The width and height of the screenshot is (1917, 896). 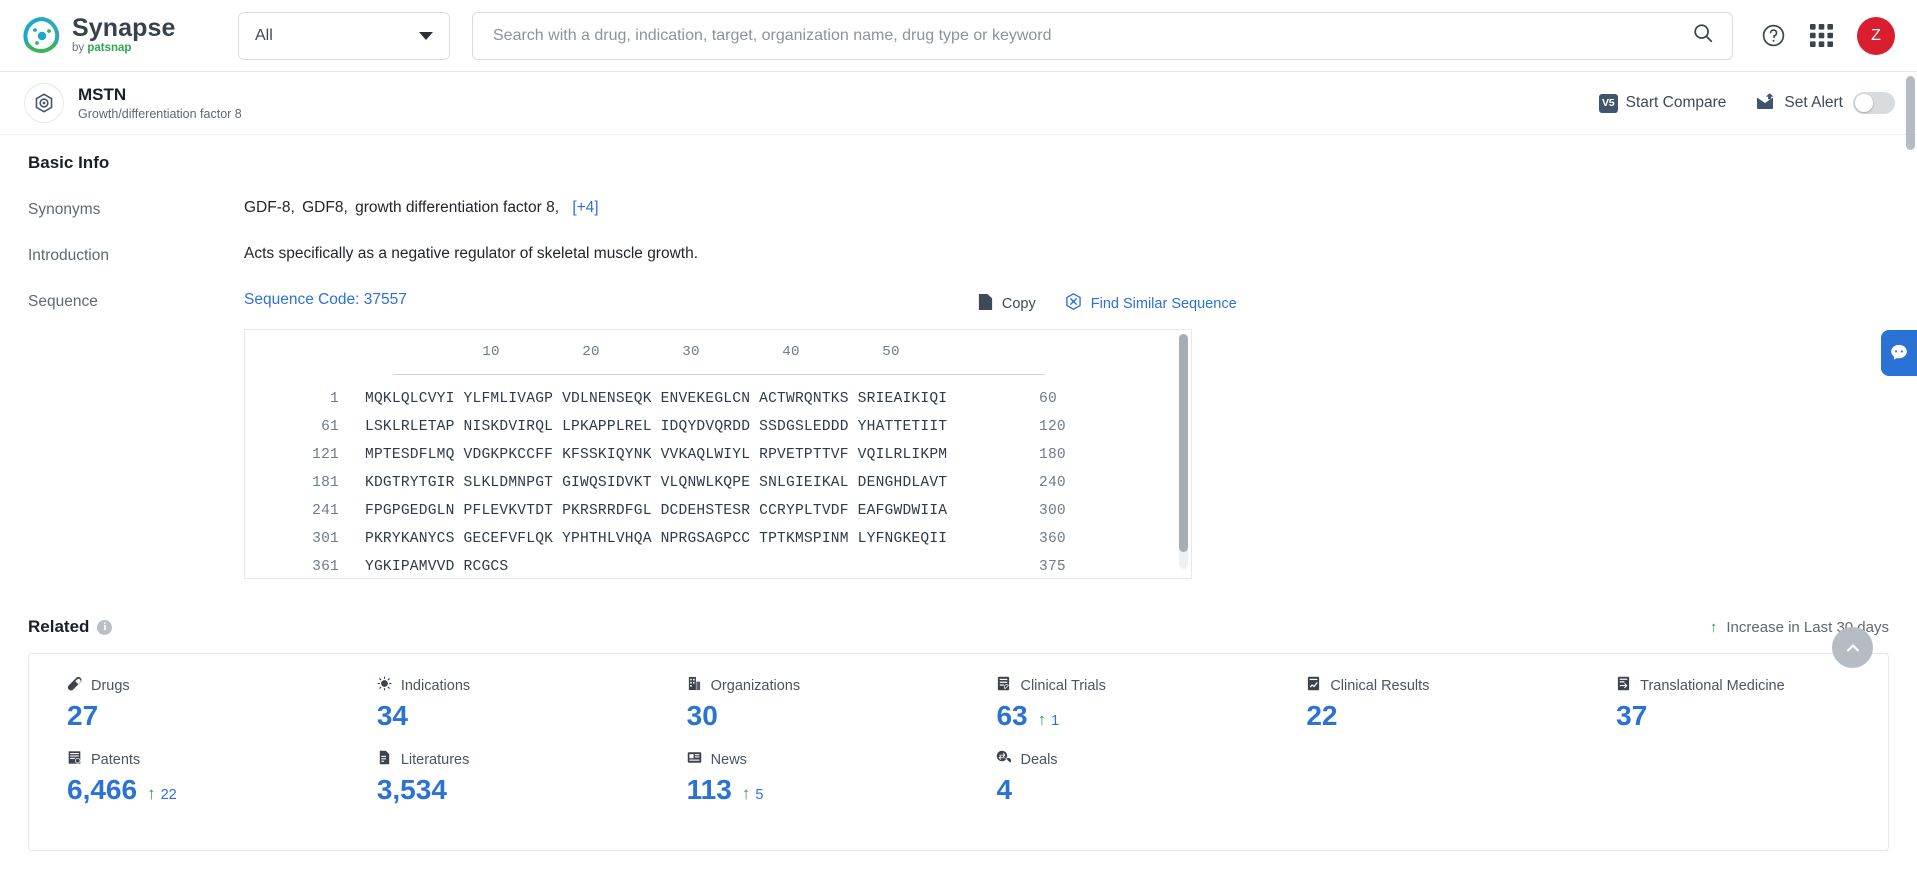 I want to click on global-search-box, so click(x=1102, y=35).